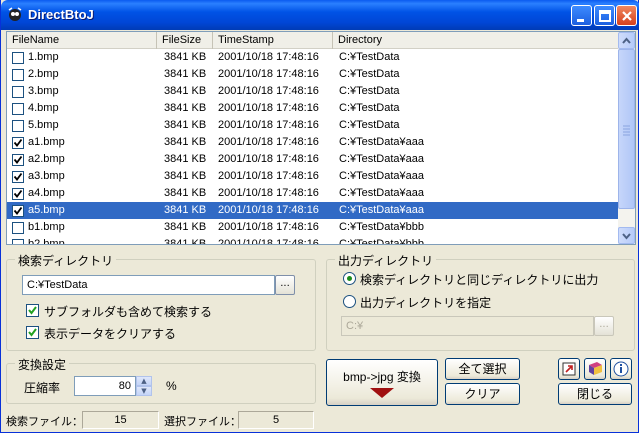 Image resolution: width=639 pixels, height=433 pixels. What do you see at coordinates (320, 15) in the screenshot?
I see `title-bar: DirectBtoJ` at bounding box center [320, 15].